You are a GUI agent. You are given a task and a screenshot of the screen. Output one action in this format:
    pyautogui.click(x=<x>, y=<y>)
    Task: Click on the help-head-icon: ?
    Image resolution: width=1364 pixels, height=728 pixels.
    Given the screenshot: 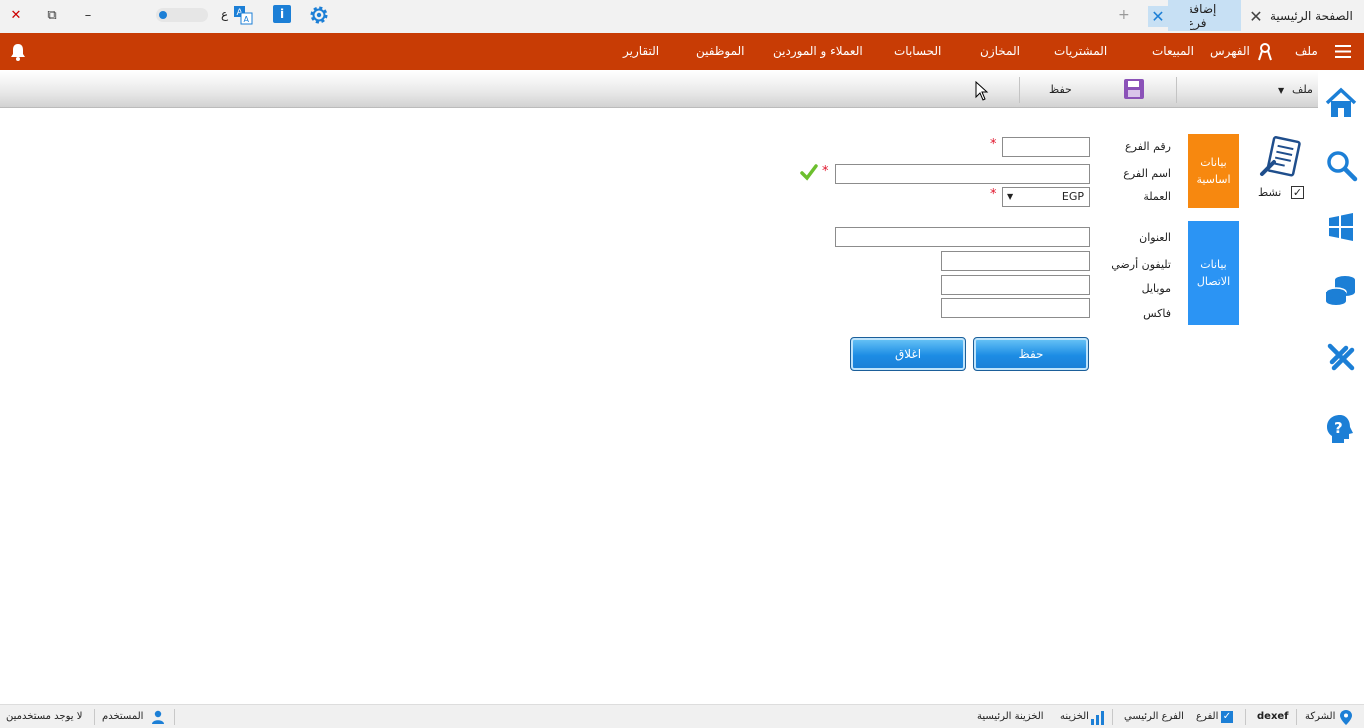 What is the action you would take?
    pyautogui.click(x=1341, y=429)
    